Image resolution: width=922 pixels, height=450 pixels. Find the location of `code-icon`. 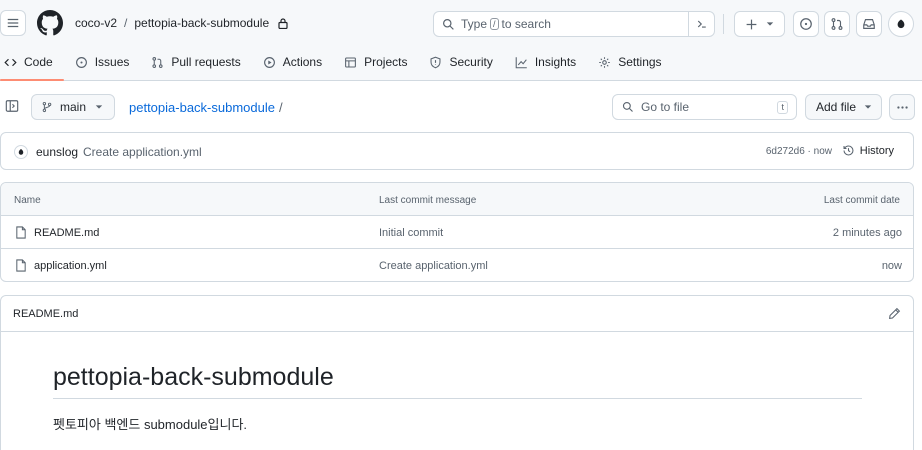

code-icon is located at coordinates (10, 62).